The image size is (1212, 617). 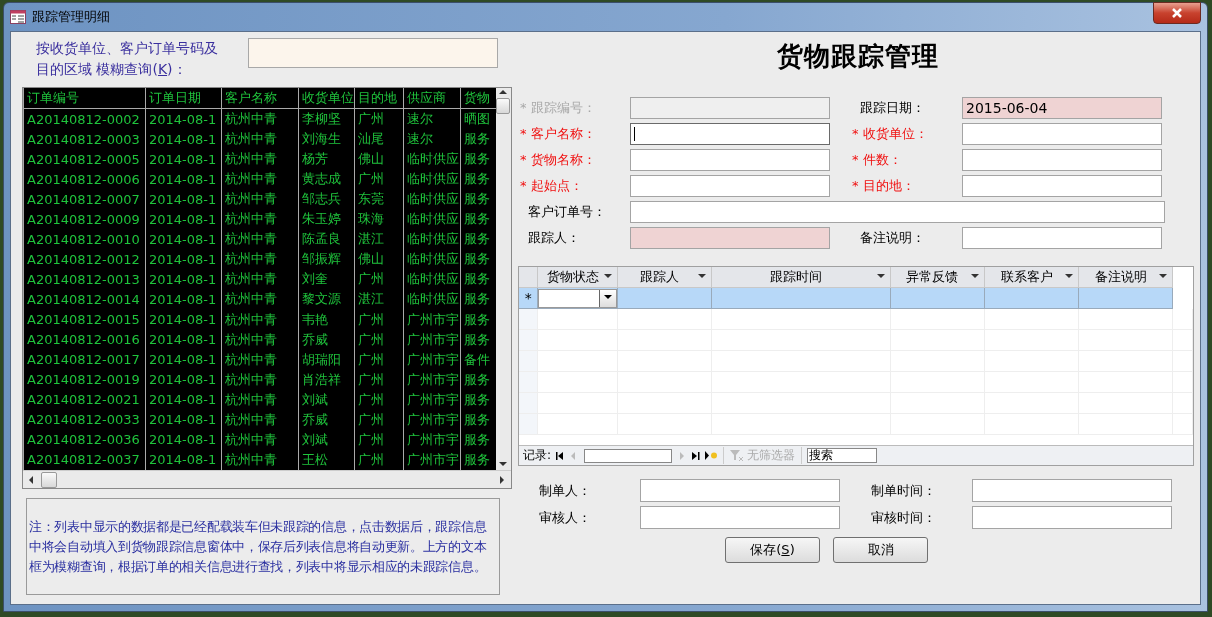 I want to click on column-header: 客户名称, so click(x=260, y=98).